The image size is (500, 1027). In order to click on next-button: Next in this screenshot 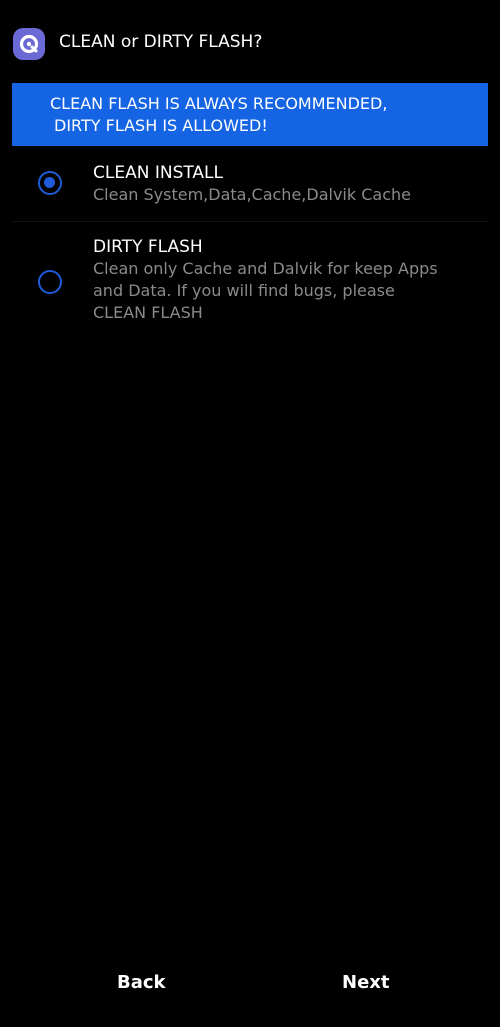, I will do `click(366, 983)`.